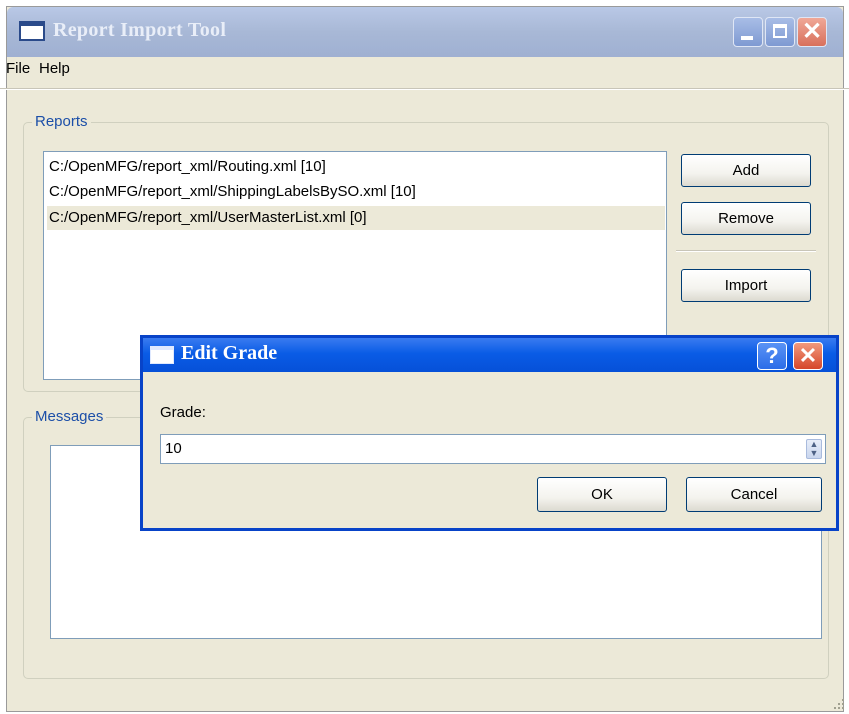 Image resolution: width=849 pixels, height=714 pixels. What do you see at coordinates (356, 167) in the screenshot?
I see `report-list-item: C:/OpenMFG/report_xml/Routing.xml [10]` at bounding box center [356, 167].